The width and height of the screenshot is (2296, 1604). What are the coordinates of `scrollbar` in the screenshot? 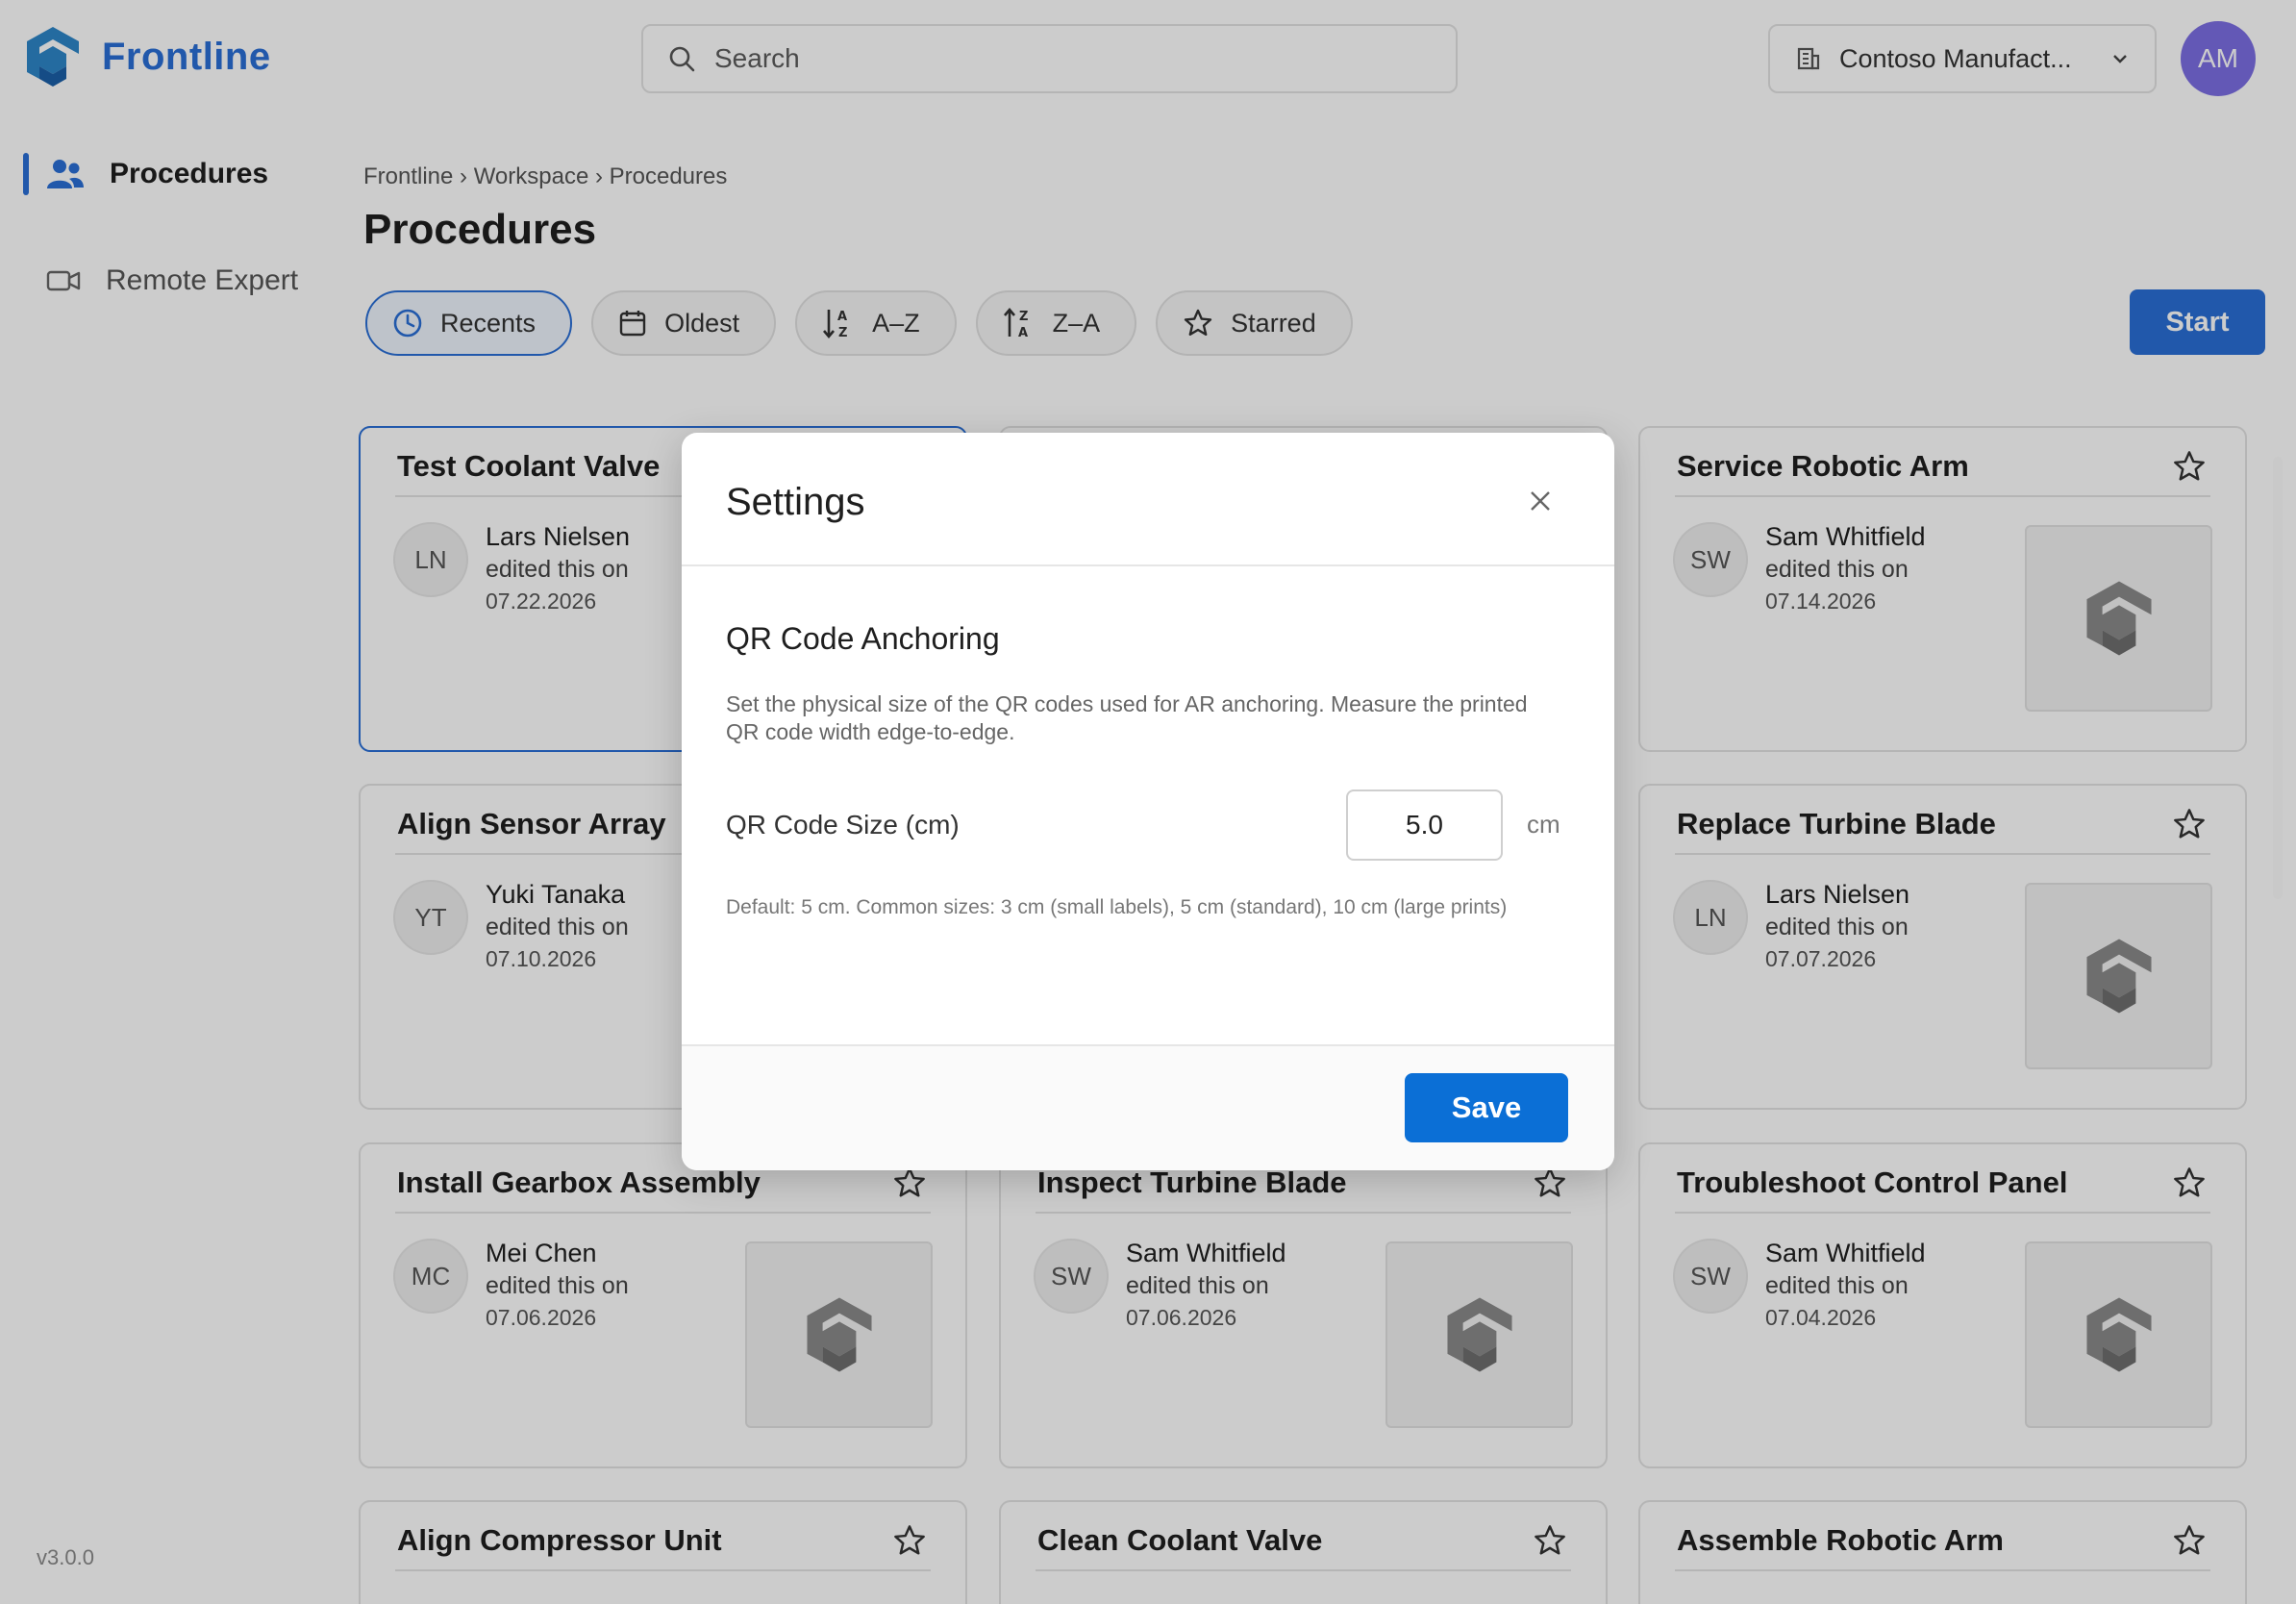 It's located at (2278, 678).